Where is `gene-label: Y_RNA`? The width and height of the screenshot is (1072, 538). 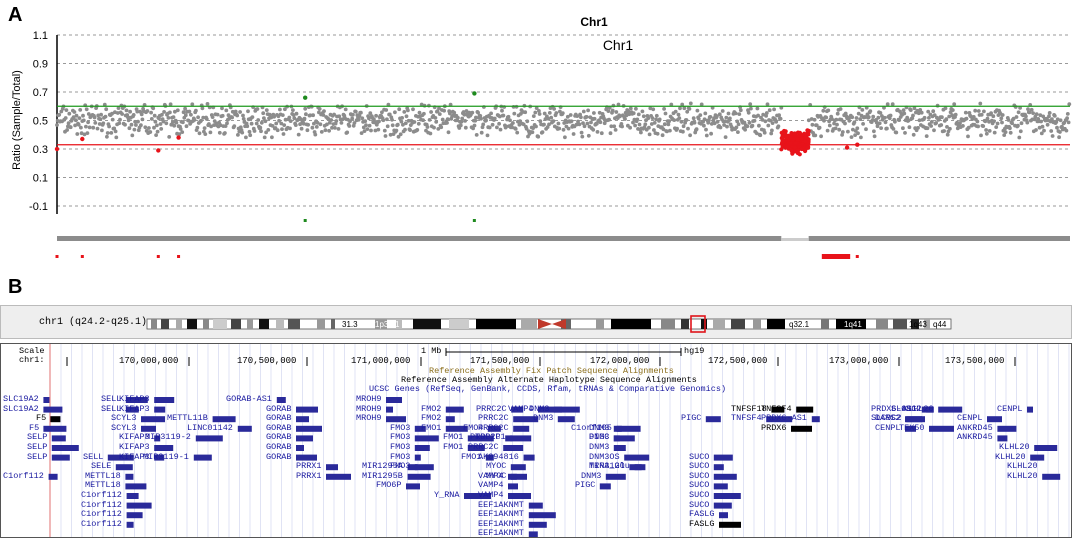
gene-label: Y_RNA is located at coordinates (447, 495).